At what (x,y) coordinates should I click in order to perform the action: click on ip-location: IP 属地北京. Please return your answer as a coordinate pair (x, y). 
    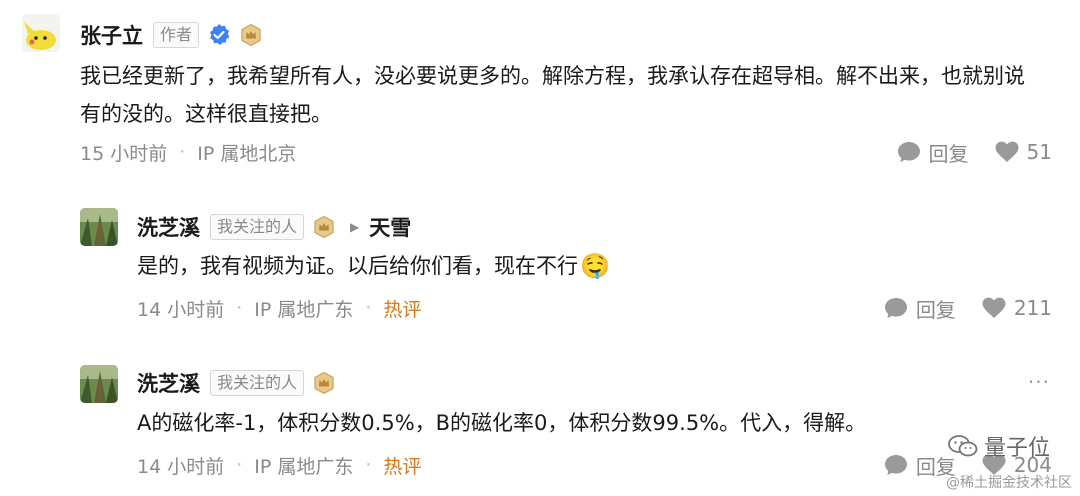
    Looking at the image, I should click on (247, 153).